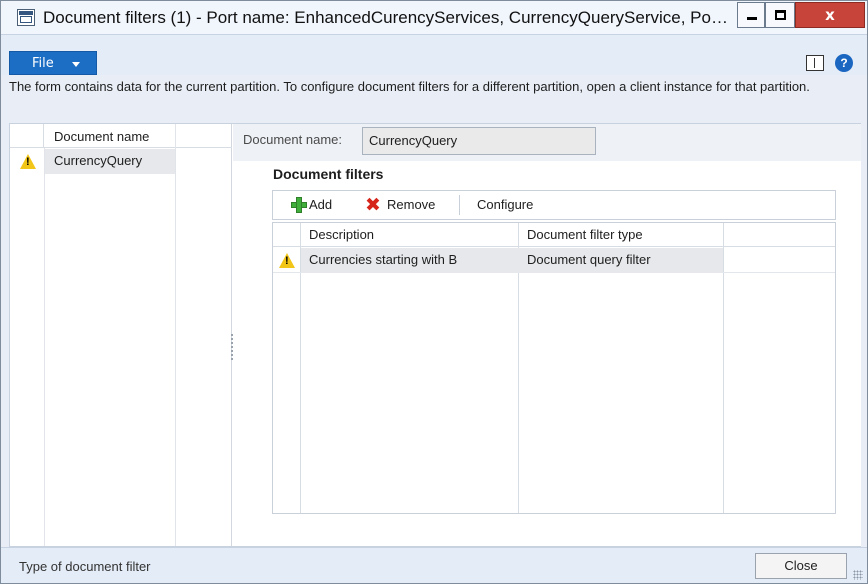 Image resolution: width=868 pixels, height=584 pixels. I want to click on add-label: Add, so click(321, 204).